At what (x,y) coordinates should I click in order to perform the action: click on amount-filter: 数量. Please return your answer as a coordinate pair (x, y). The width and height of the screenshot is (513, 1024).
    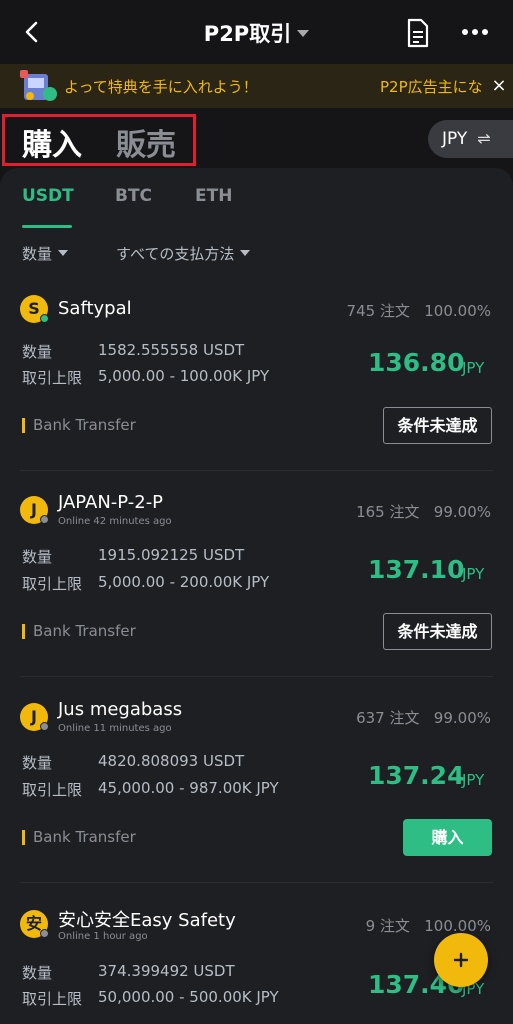
    Looking at the image, I should click on (45, 253).